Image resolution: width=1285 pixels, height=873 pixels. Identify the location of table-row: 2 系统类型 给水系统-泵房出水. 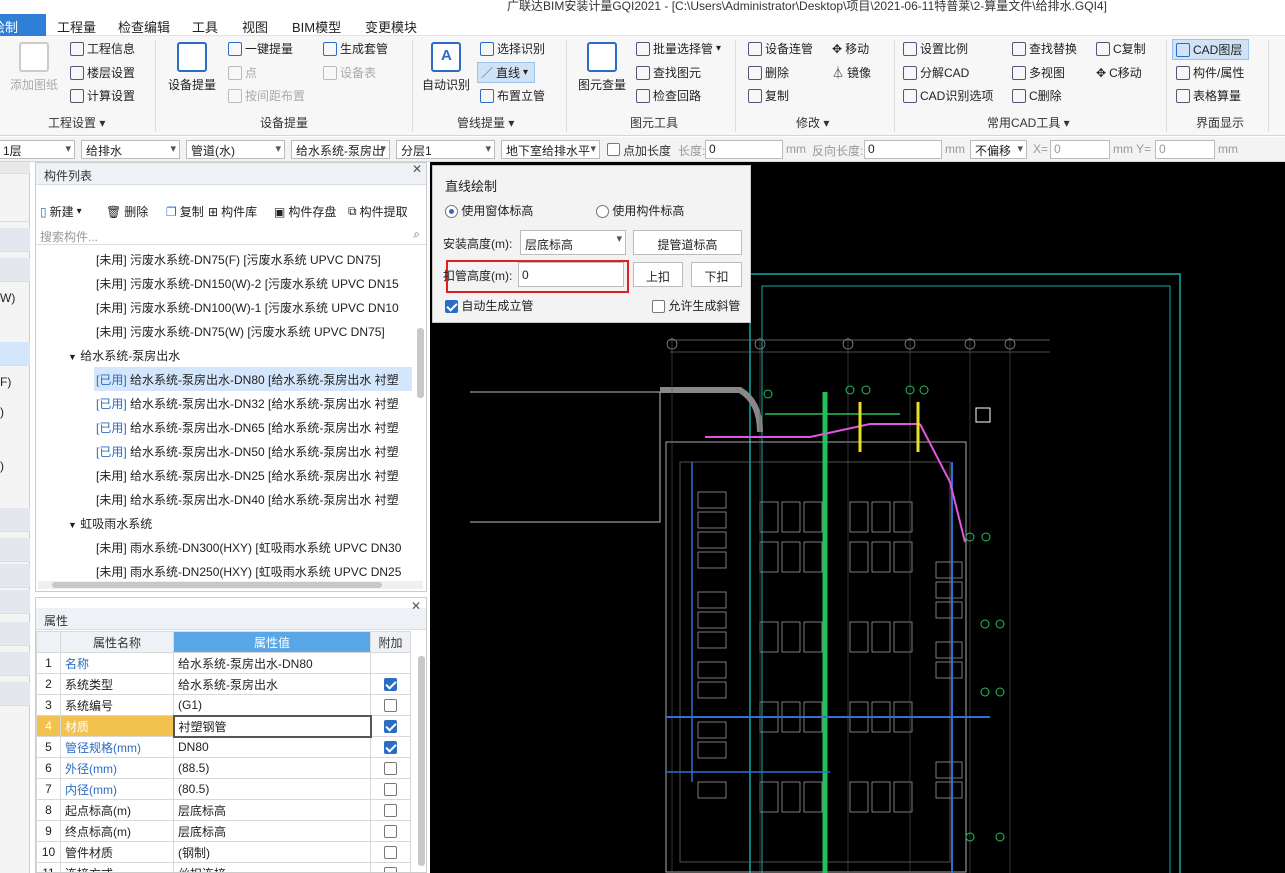
(223, 684).